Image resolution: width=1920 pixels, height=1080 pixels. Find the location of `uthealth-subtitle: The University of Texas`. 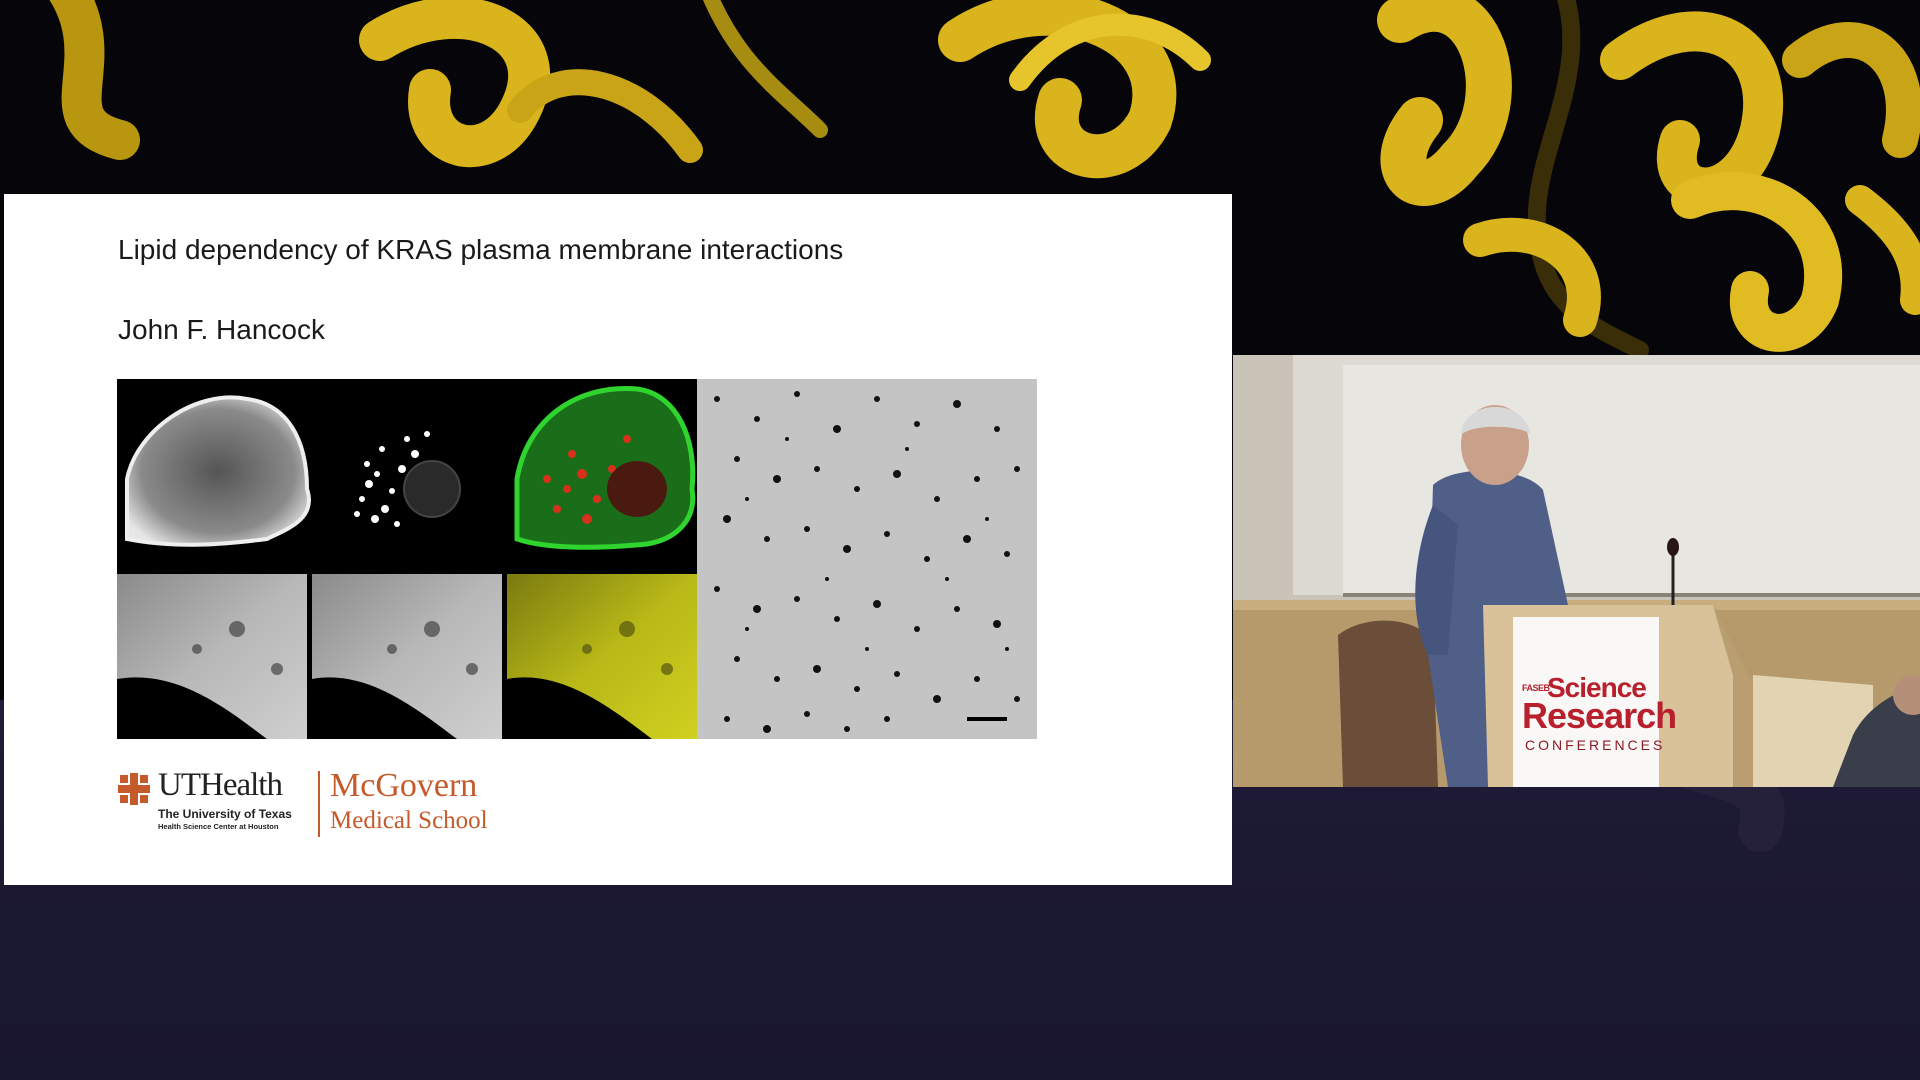

uthealth-subtitle: The University of Texas is located at coordinates (225, 814).